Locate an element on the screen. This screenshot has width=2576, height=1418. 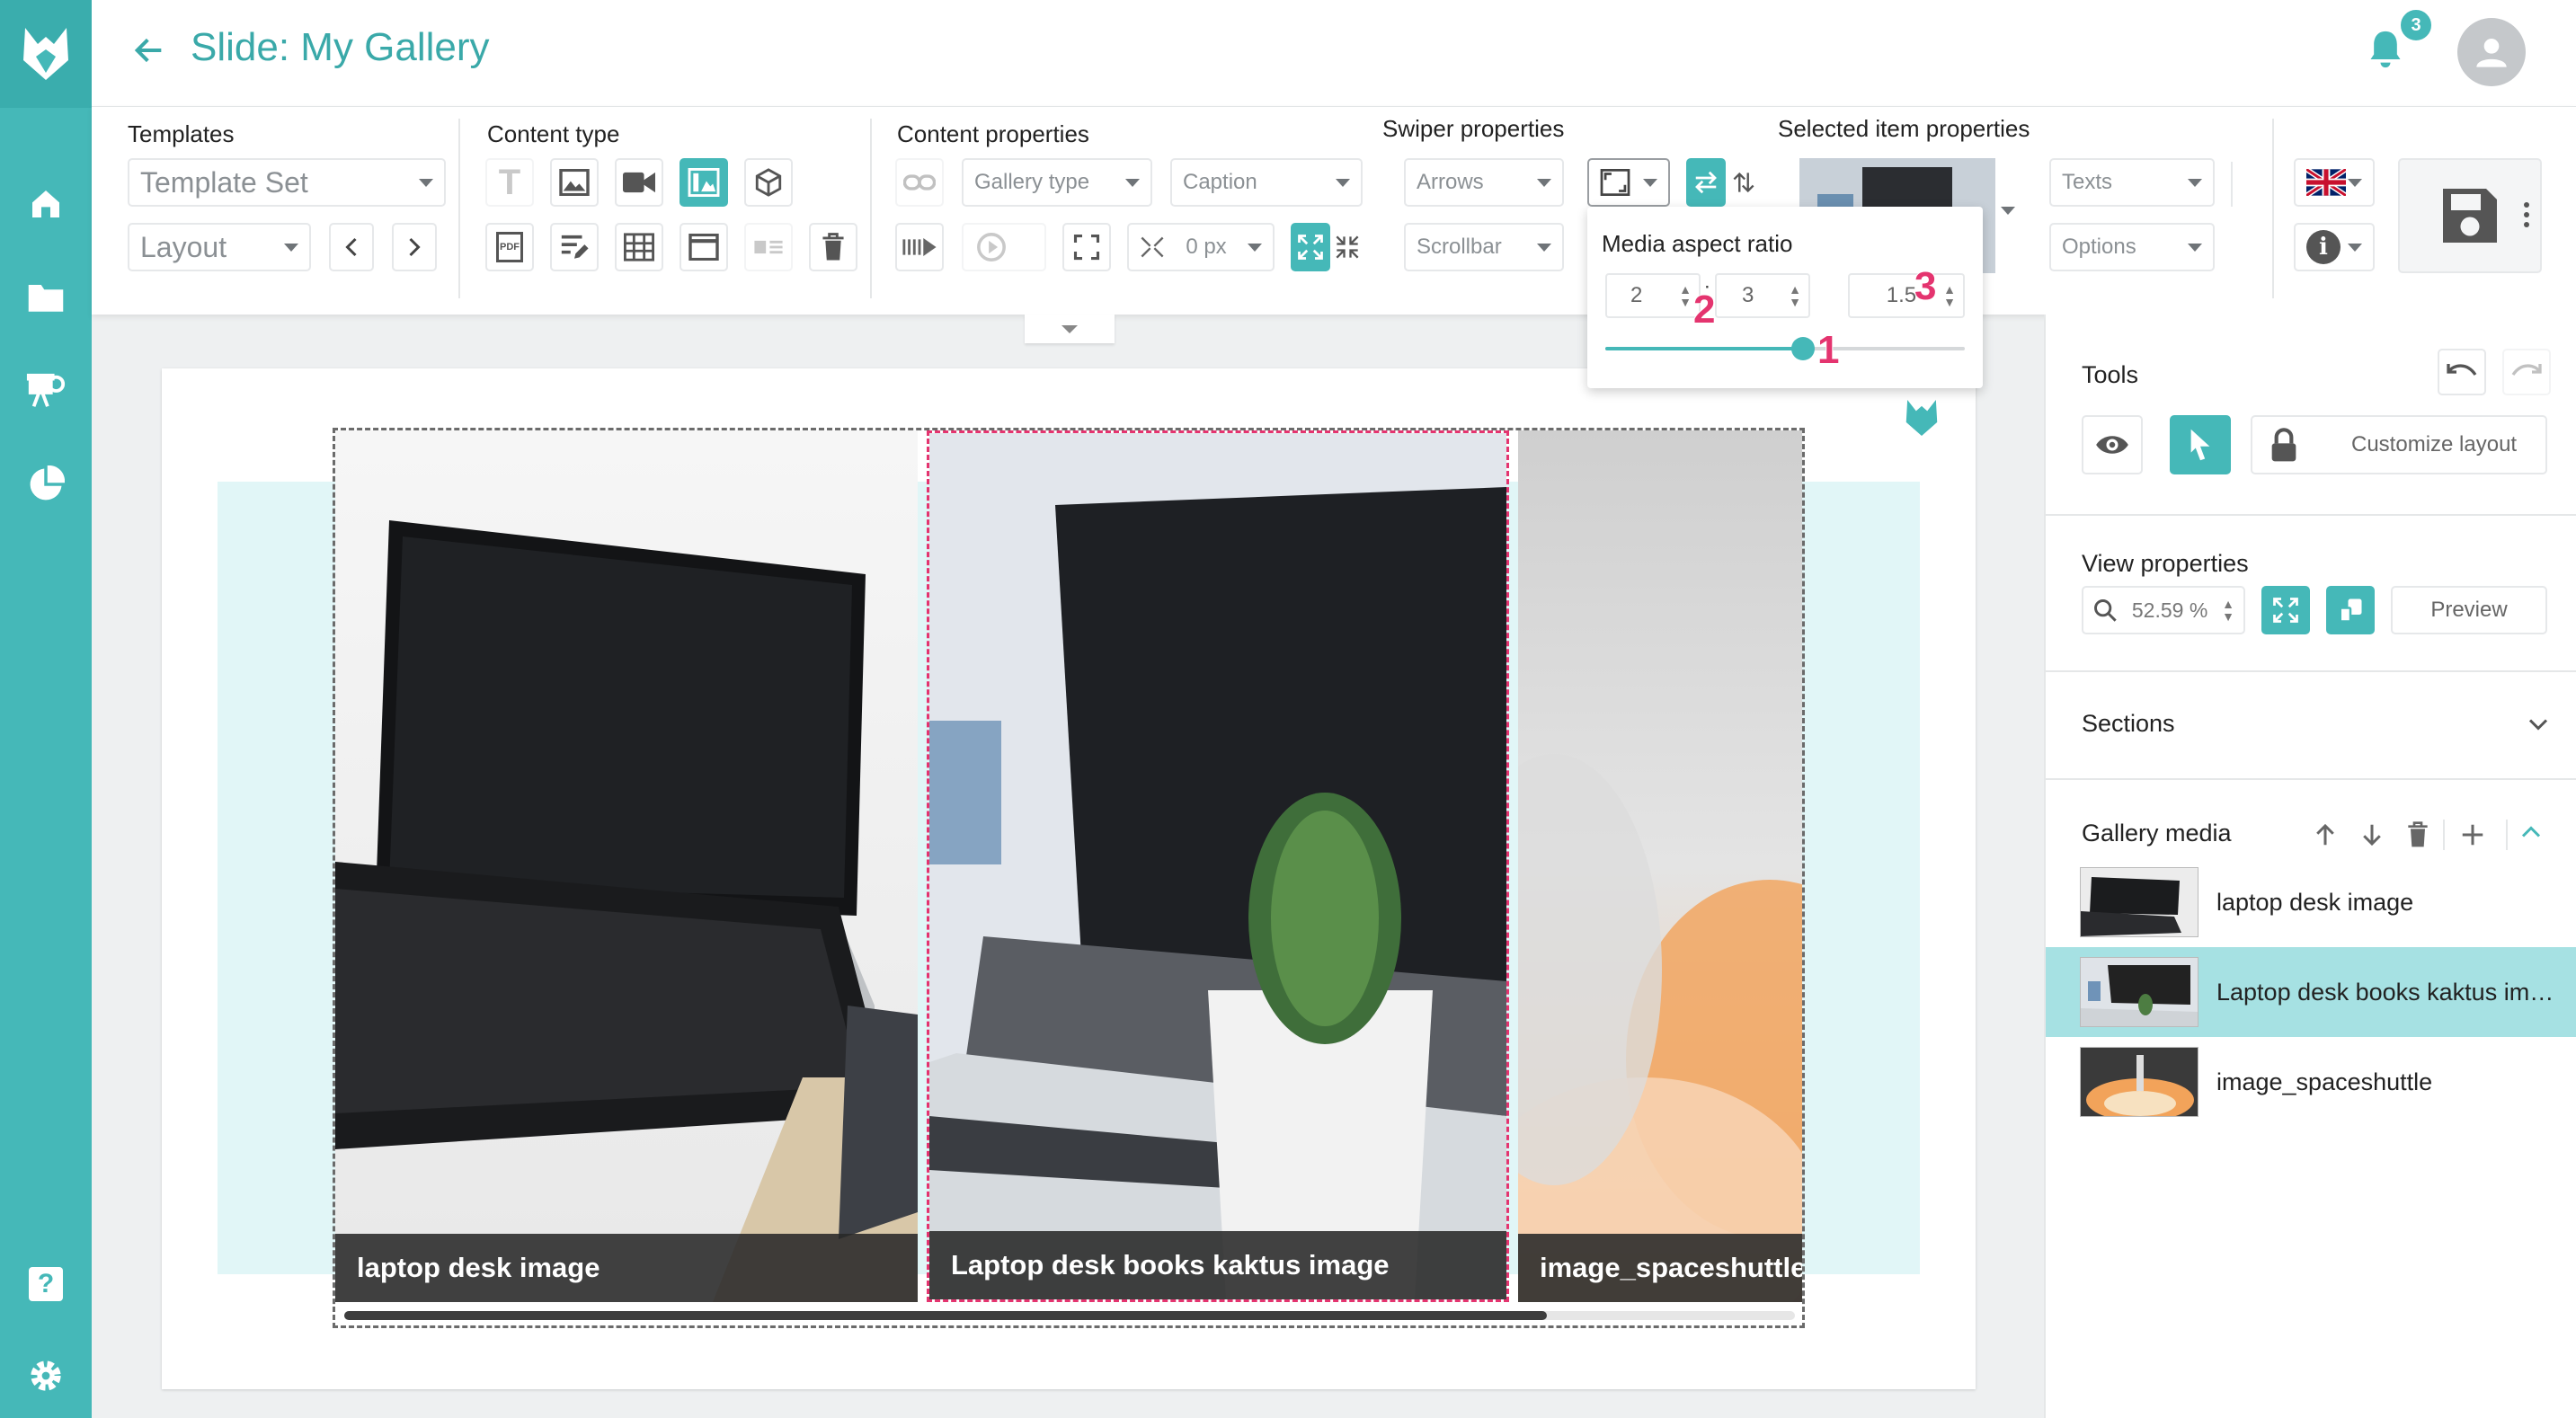
language-dropdown is located at coordinates (2334, 182).